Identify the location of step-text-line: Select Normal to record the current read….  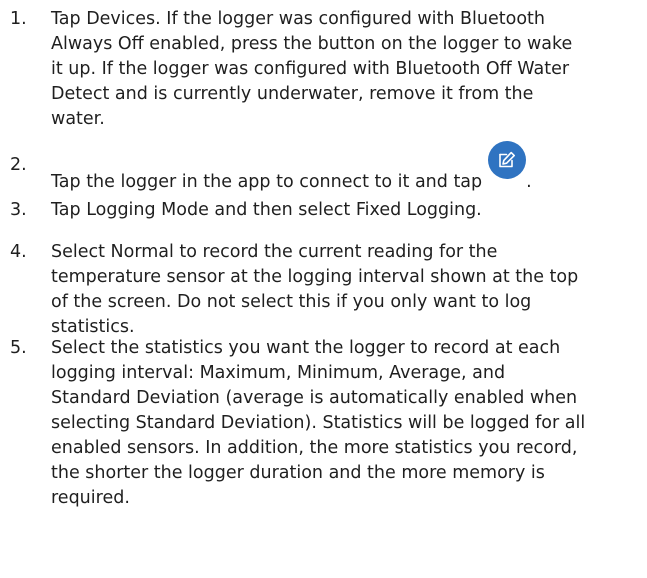
(274, 252).